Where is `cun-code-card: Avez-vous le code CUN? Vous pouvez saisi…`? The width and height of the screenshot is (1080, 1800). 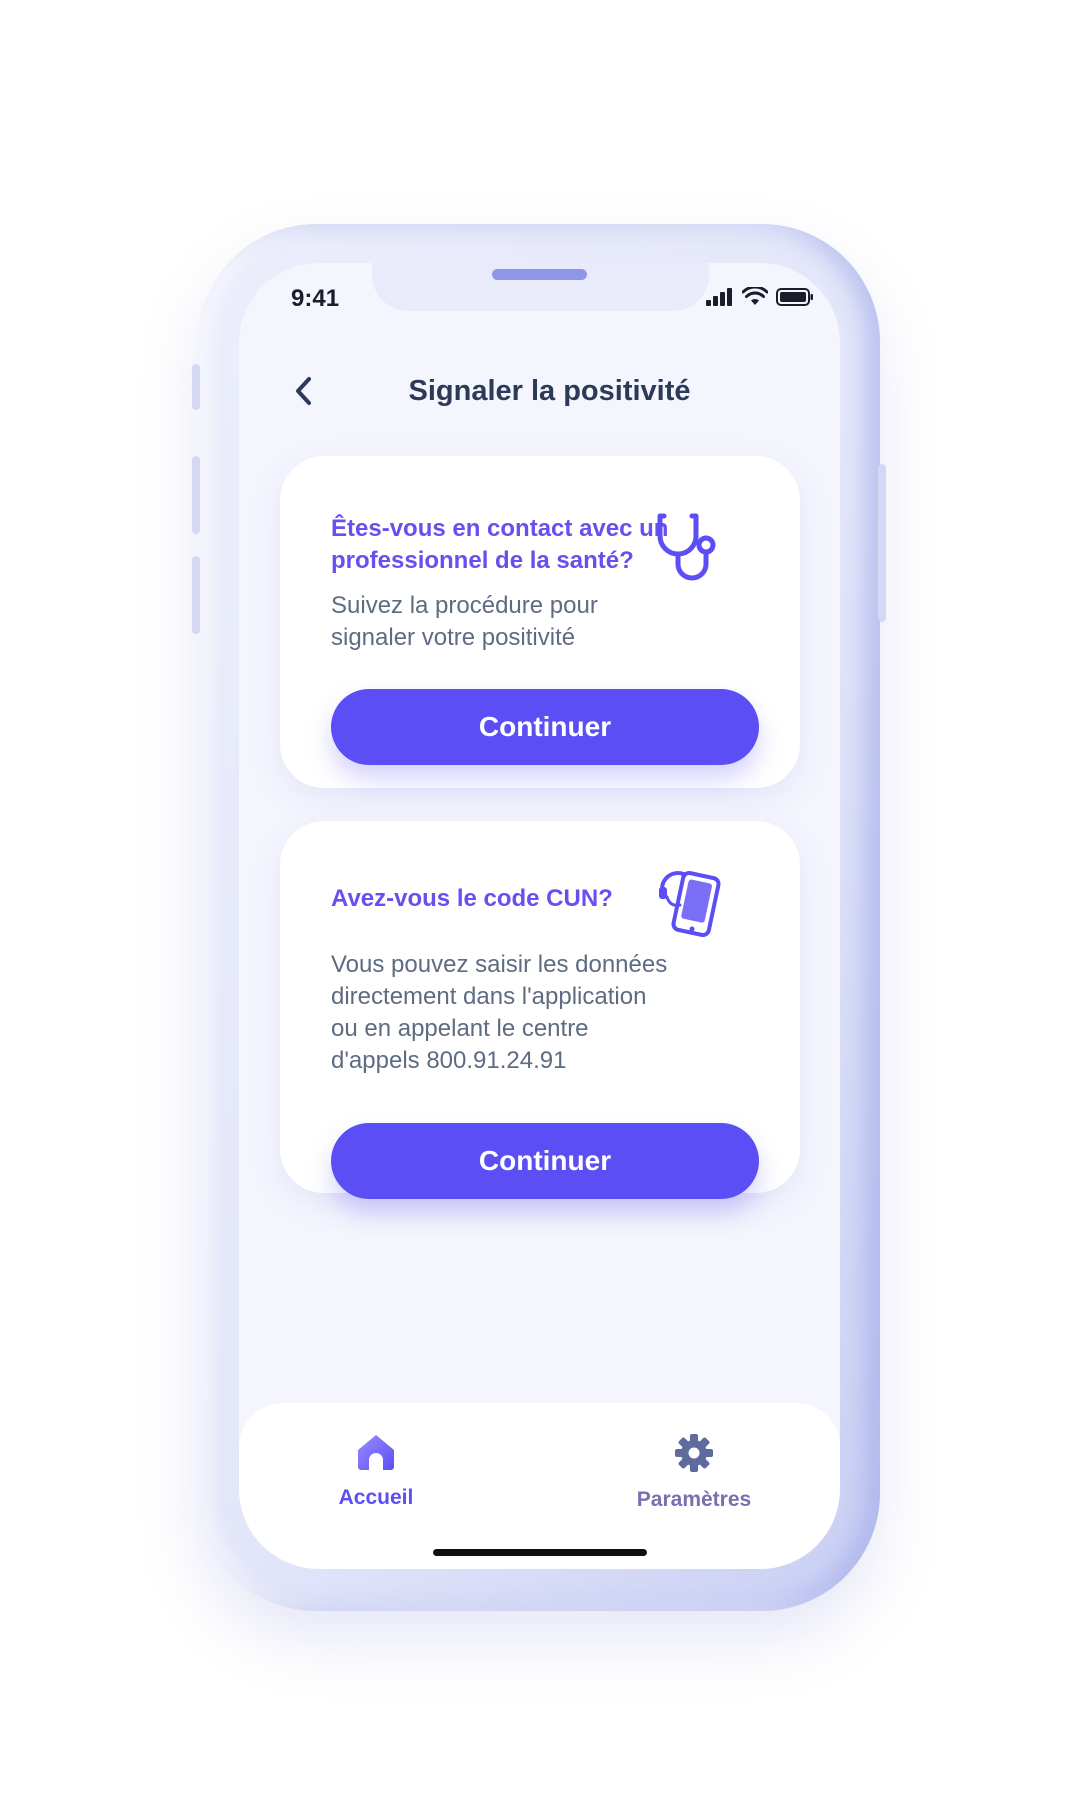
cun-code-card: Avez-vous le code CUN? Vous pouvez saisi… is located at coordinates (540, 1010).